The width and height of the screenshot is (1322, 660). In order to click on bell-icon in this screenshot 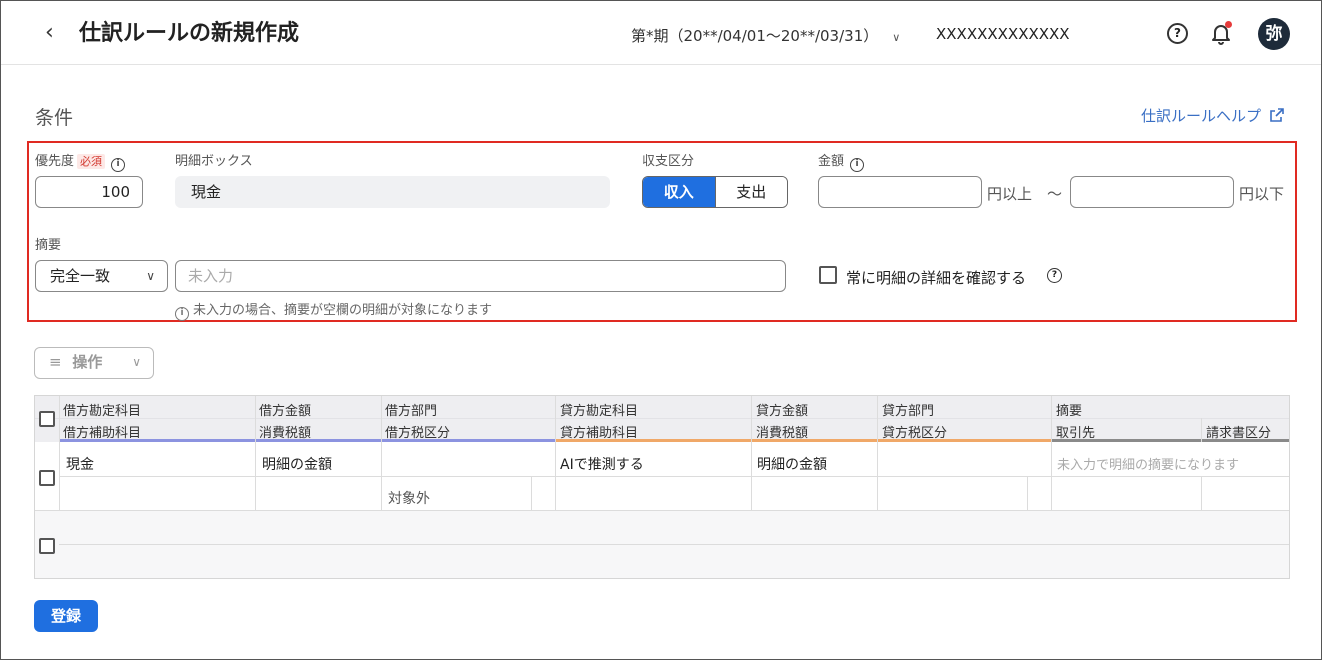, I will do `click(1221, 34)`.